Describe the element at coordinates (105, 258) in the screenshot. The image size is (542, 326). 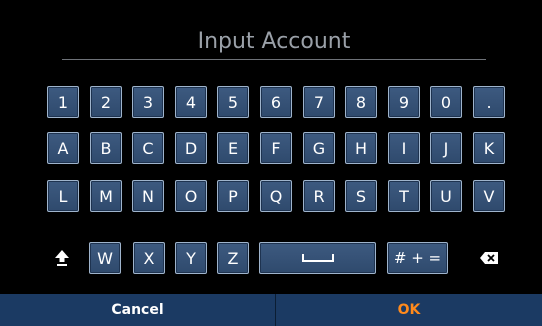
I see `key-W: W` at that location.